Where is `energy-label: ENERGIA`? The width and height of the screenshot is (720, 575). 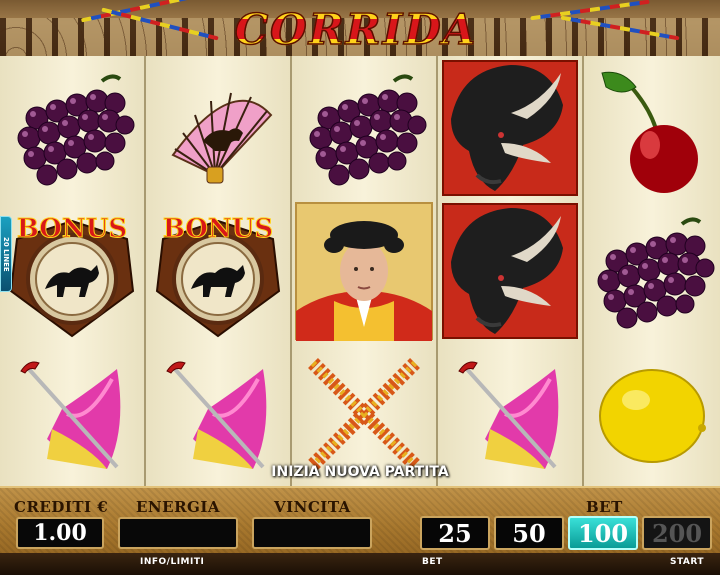 energy-label: ENERGIA is located at coordinates (178, 507).